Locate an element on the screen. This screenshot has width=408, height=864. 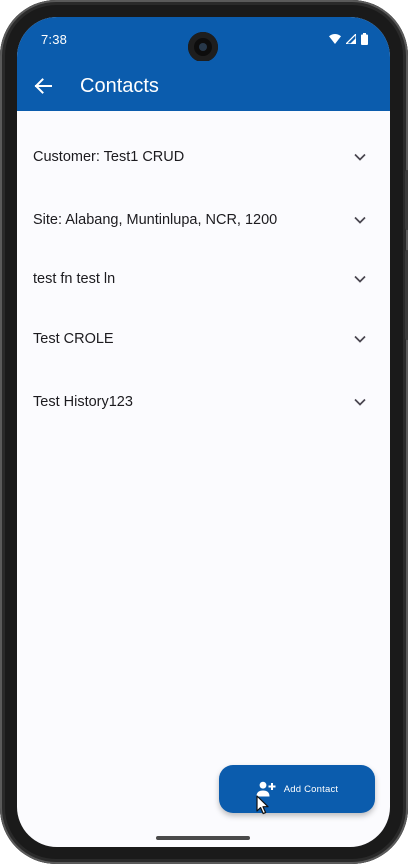
contact-tile-test-fn: test fn test ln is located at coordinates (203, 279).